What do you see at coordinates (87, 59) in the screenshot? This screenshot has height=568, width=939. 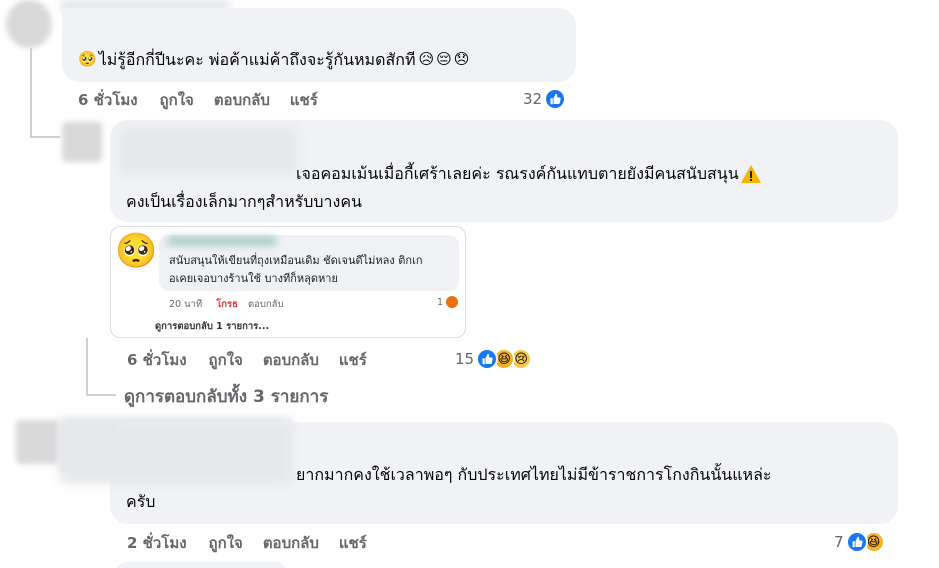 I see `pleading-face-icon: 🥺` at bounding box center [87, 59].